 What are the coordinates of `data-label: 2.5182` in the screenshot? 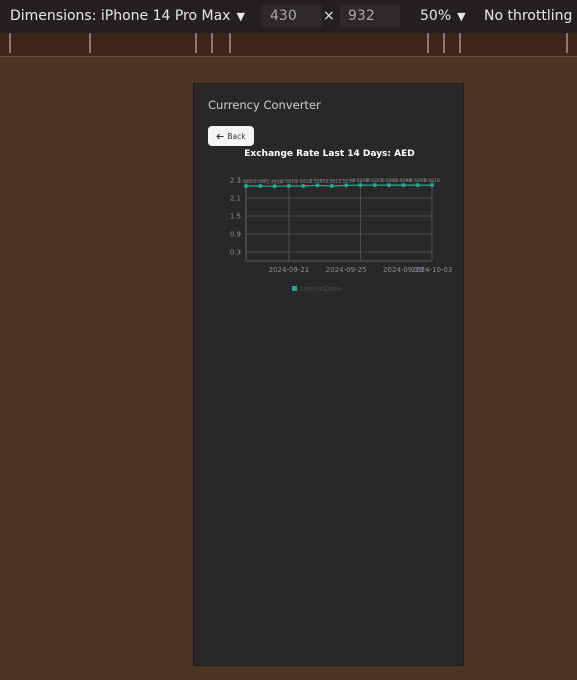 It's located at (318, 181).